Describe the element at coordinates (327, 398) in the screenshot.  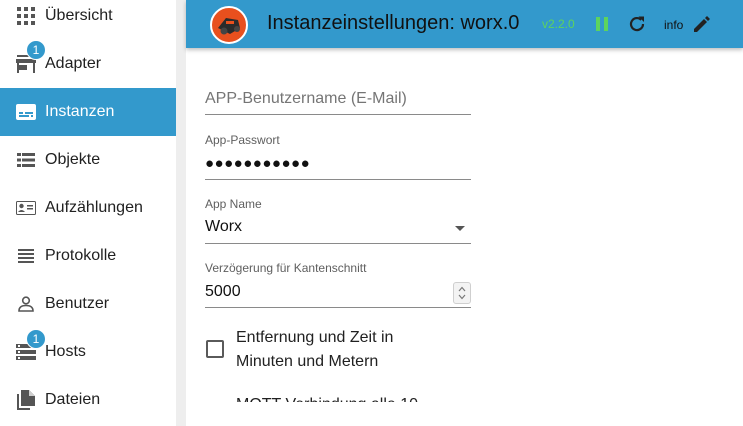
I see `mqtt-label-partial: MQTT Verbindung alle 10` at that location.